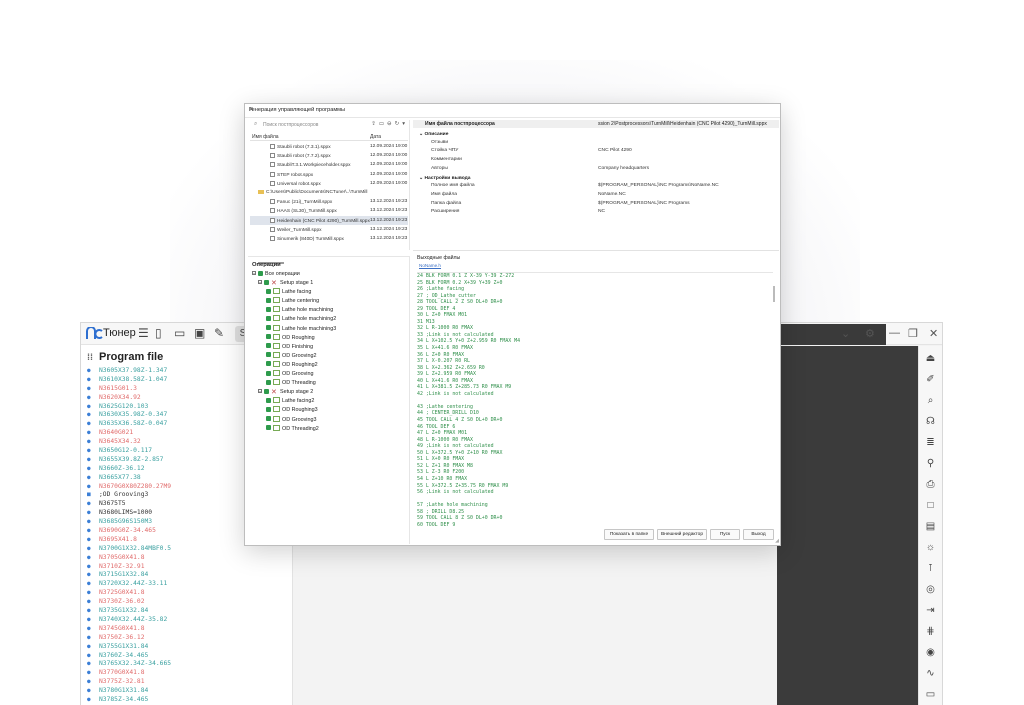  Describe the element at coordinates (931, 632) in the screenshot. I see `grid-icon: ⋕` at that location.